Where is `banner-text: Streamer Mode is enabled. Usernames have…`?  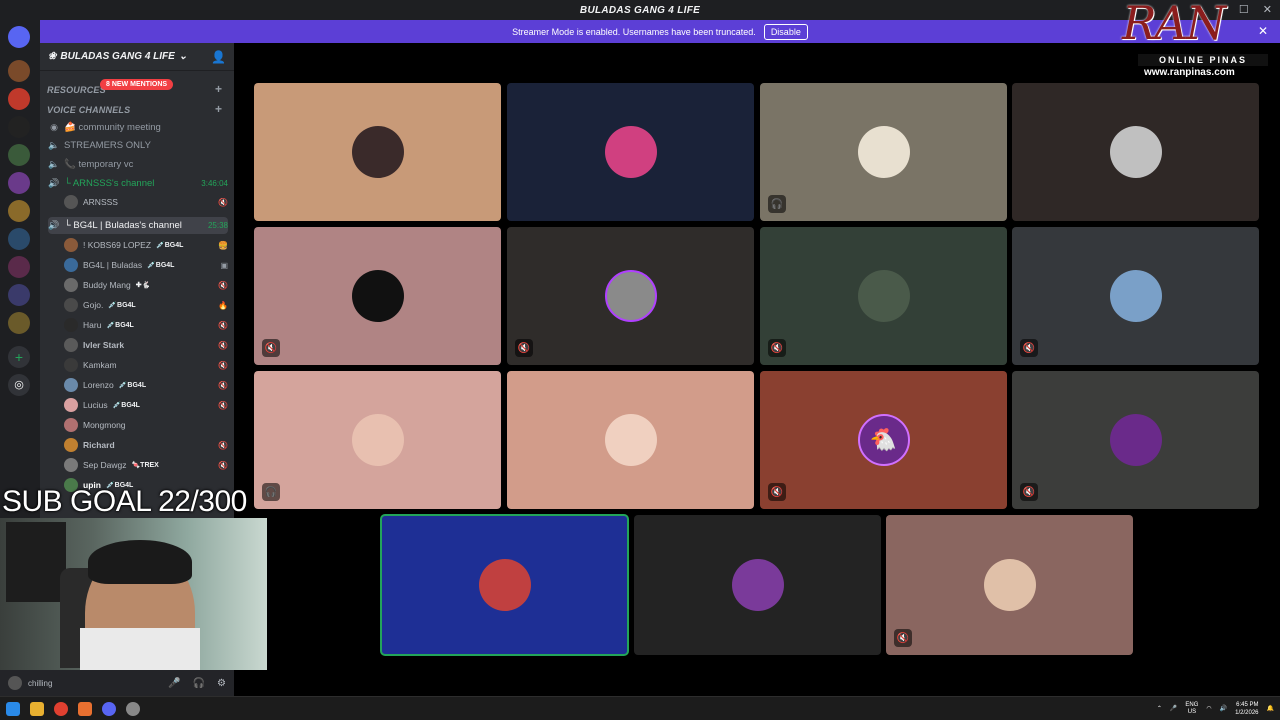 banner-text: Streamer Mode is enabled. Usernames have… is located at coordinates (634, 31).